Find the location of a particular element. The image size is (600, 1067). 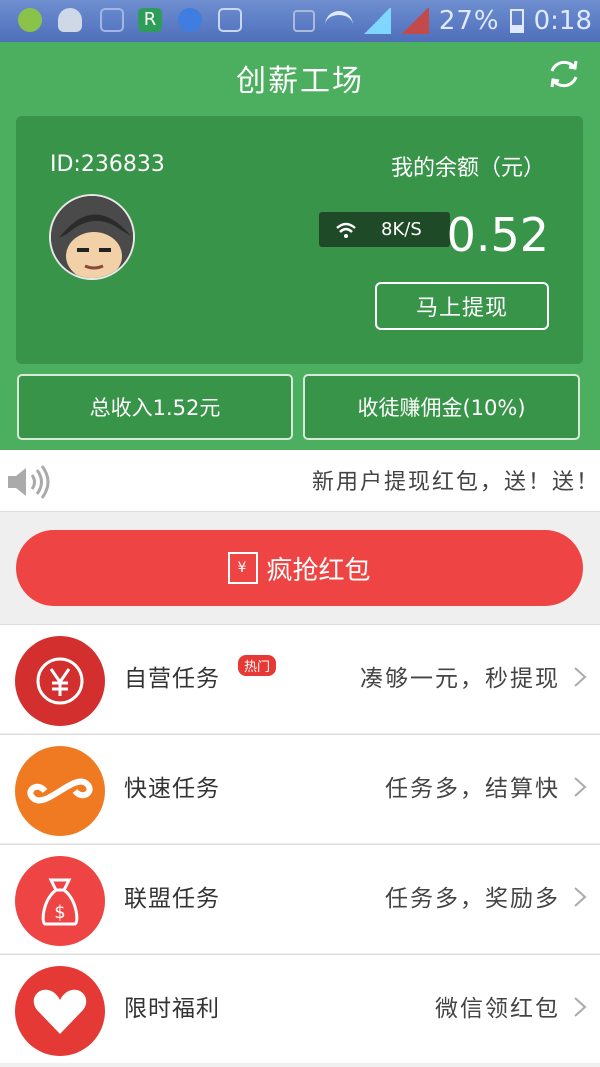

envelope-symbol: ¥ is located at coordinates (242, 568).